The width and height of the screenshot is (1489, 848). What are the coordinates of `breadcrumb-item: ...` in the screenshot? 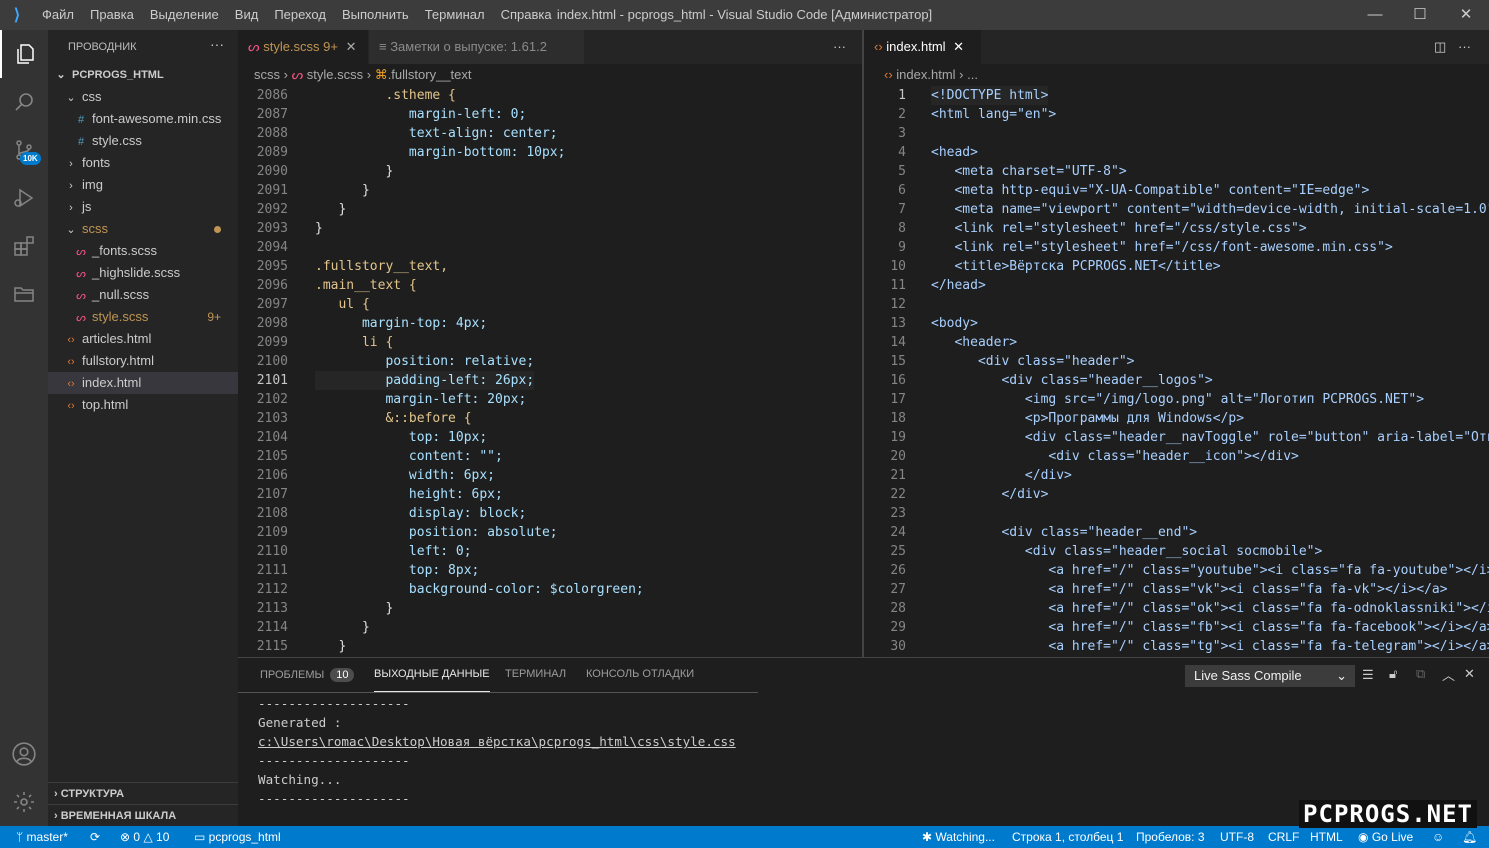 It's located at (972, 74).